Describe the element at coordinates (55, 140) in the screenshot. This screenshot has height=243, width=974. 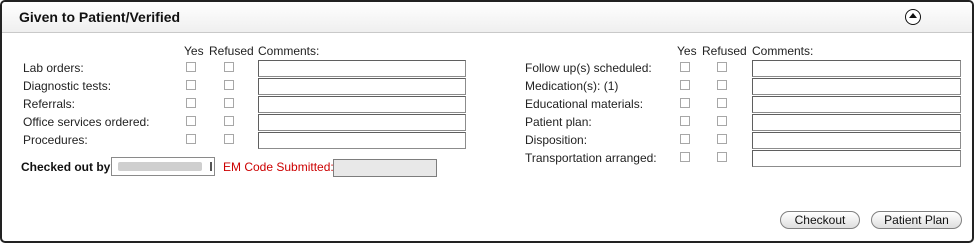
I see `procedures-label: Procedures:` at that location.